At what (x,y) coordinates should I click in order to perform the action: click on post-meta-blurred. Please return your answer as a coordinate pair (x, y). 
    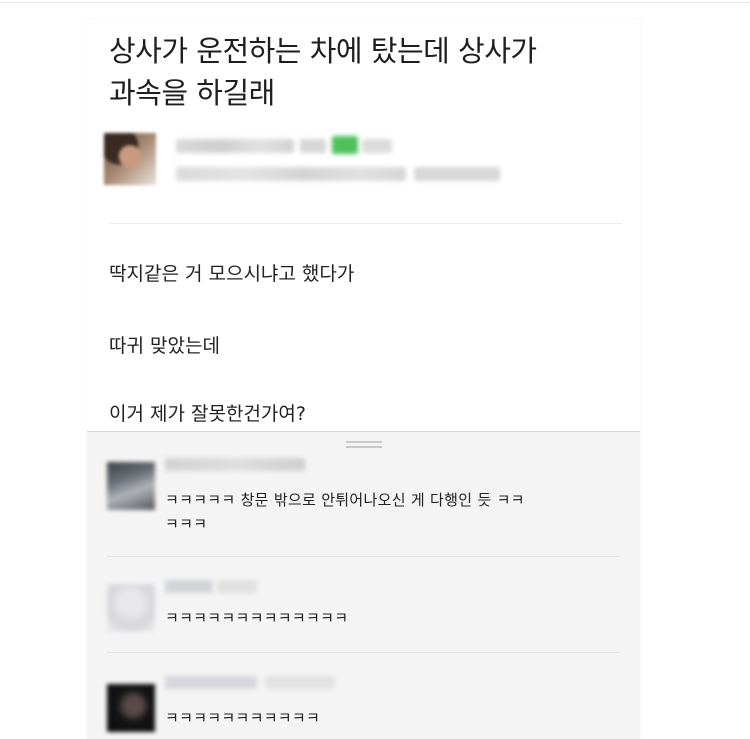
    Looking at the image, I should click on (291, 174).